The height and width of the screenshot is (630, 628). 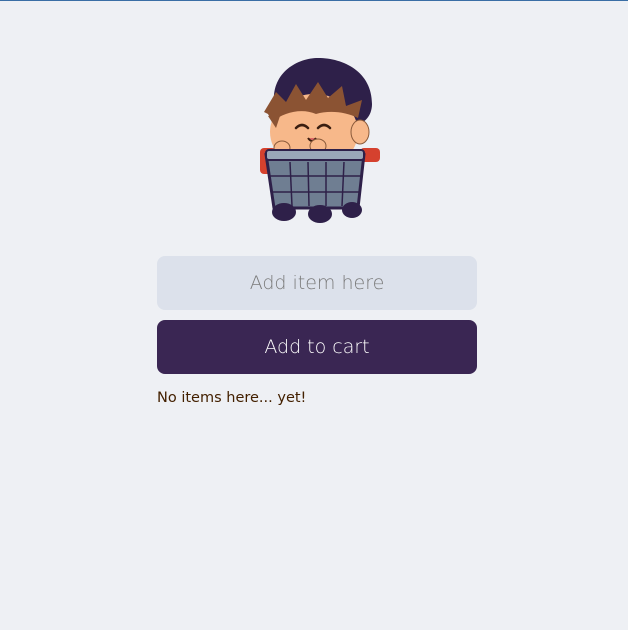 I want to click on add-to-cart-button: Add to cart, so click(x=317, y=347).